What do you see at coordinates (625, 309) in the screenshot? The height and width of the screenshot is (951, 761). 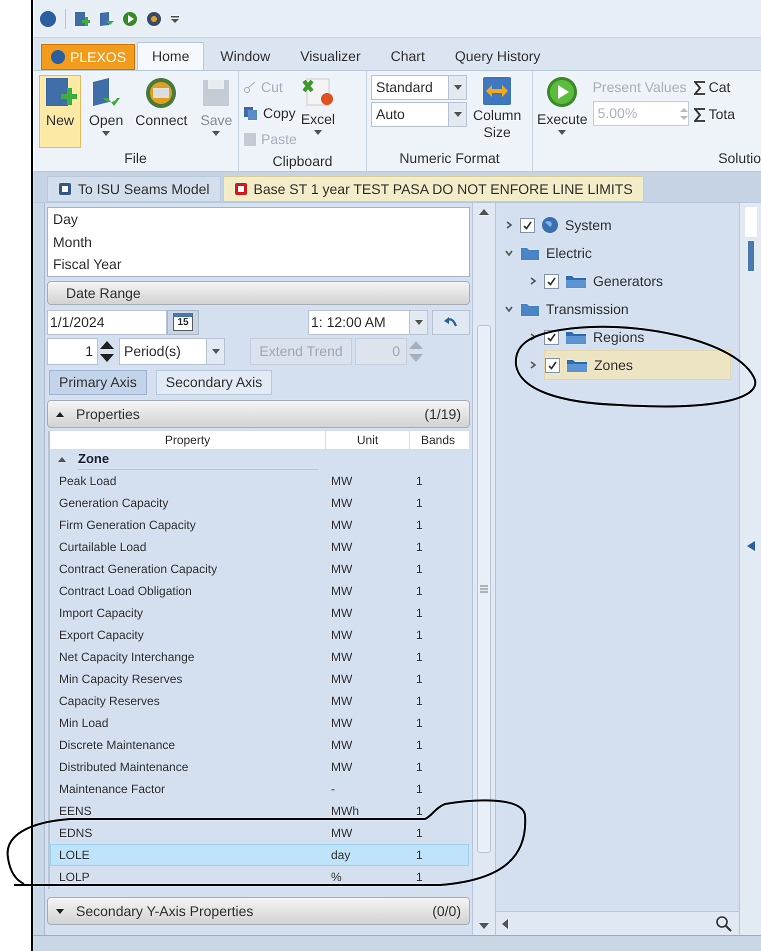 I see `tree-item: Transmission` at bounding box center [625, 309].